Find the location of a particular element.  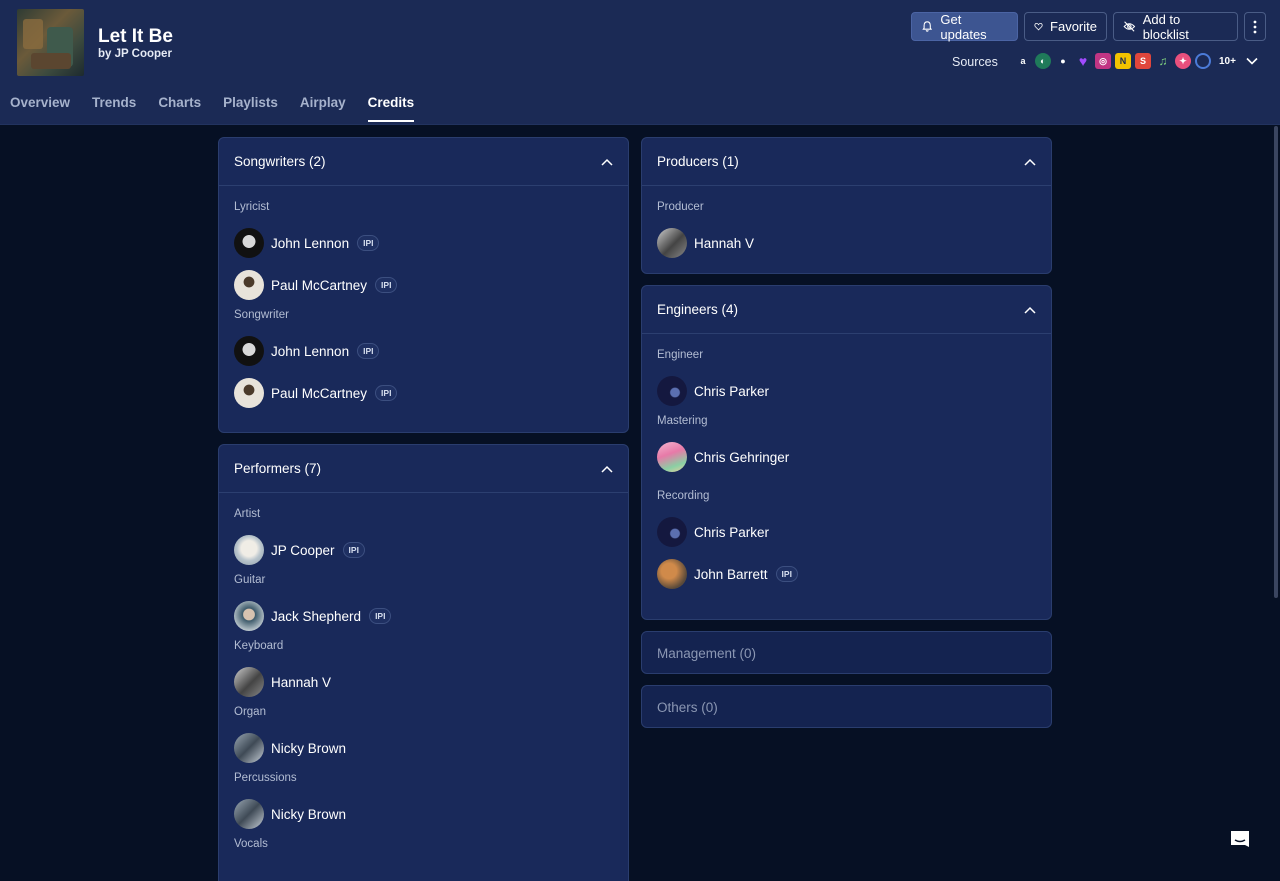

tab-playlists: Playlists is located at coordinates (250, 108).